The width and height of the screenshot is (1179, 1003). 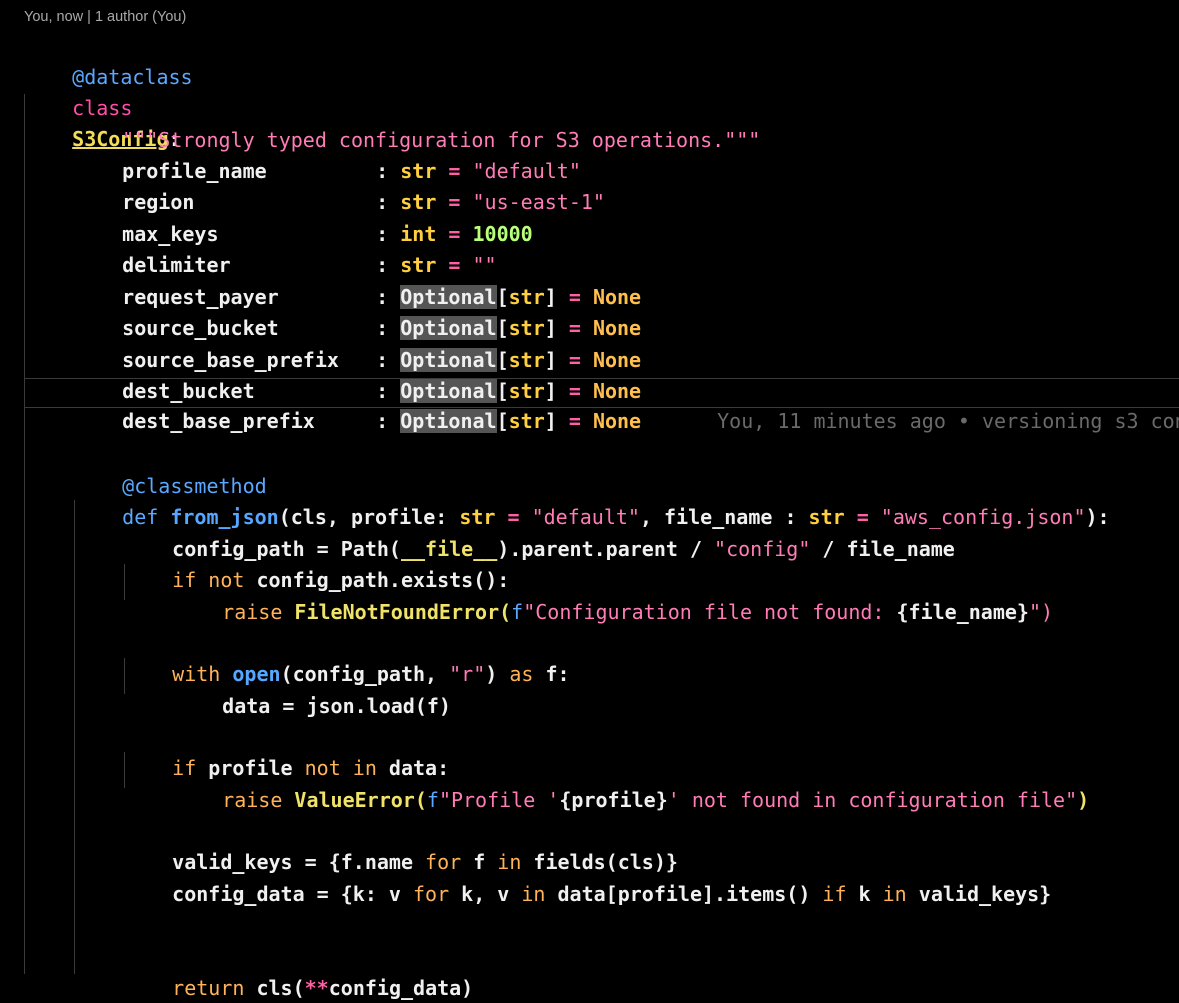 What do you see at coordinates (316, 988) in the screenshot?
I see `operator-unpack: **` at bounding box center [316, 988].